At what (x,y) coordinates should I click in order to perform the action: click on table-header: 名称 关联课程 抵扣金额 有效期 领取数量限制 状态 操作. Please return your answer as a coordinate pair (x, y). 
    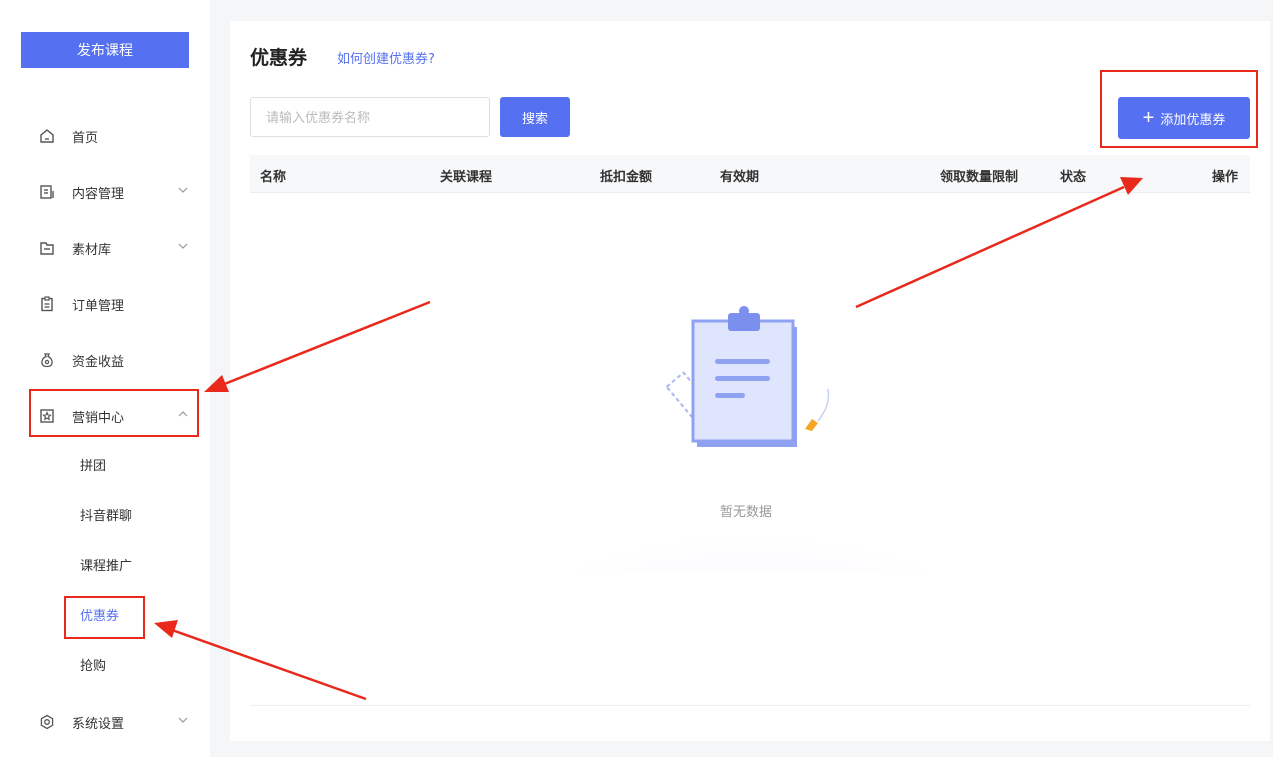
    Looking at the image, I should click on (750, 174).